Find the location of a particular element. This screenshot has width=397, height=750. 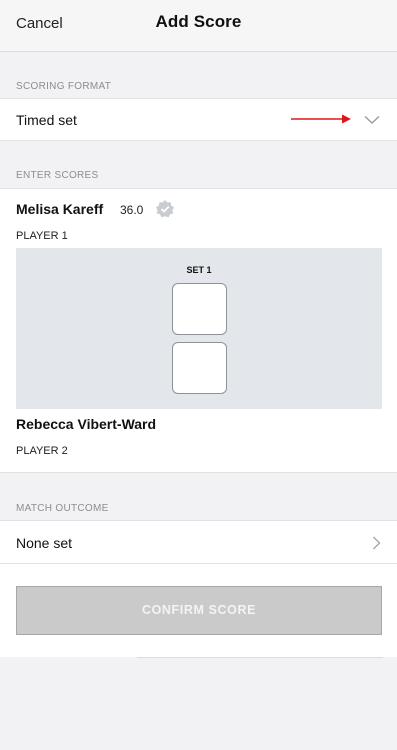

chevron-down-icon is located at coordinates (372, 120).